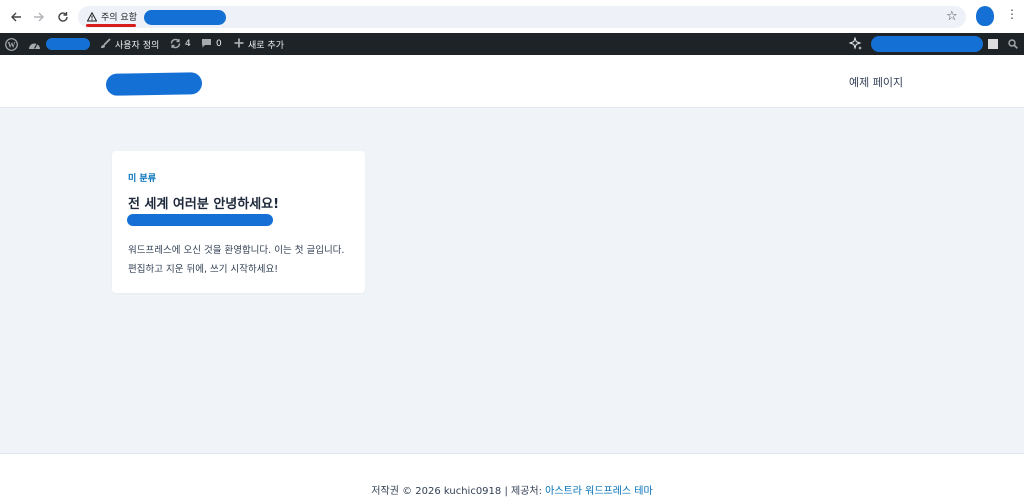 Image resolution: width=1024 pixels, height=503 pixels. What do you see at coordinates (239, 44) in the screenshot?
I see `plus-icon` at bounding box center [239, 44].